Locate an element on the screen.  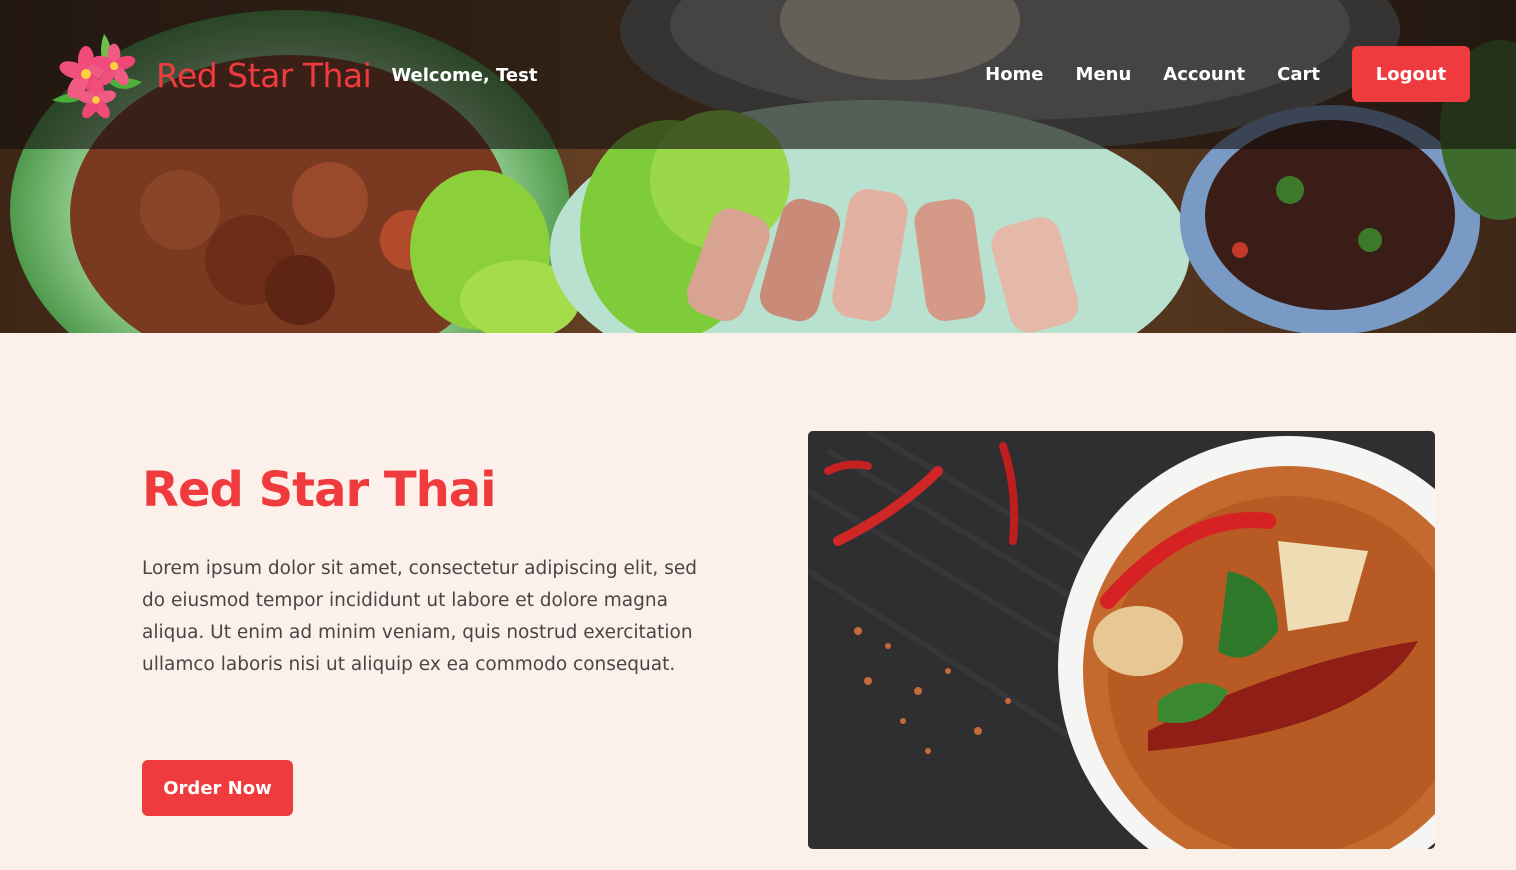
nav-cart-link: Cart is located at coordinates (1298, 74).